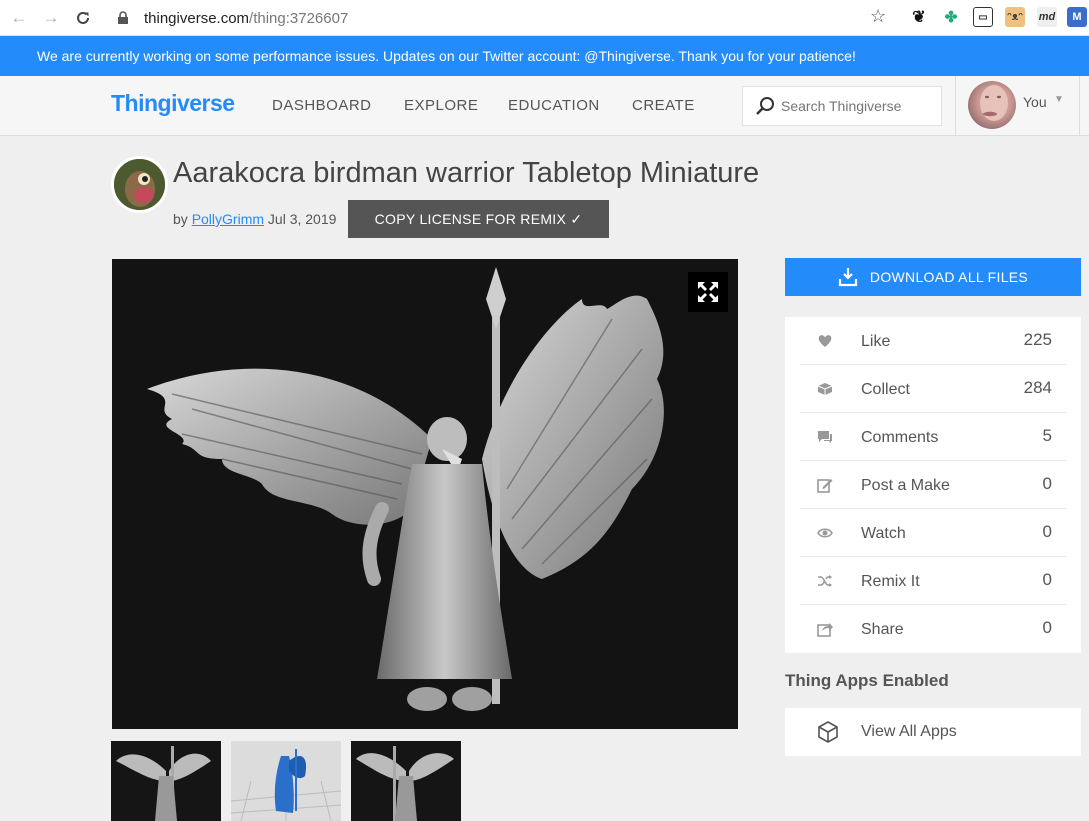 This screenshot has width=1089, height=821. I want to click on extension-md-icon: md, so click(1047, 17).